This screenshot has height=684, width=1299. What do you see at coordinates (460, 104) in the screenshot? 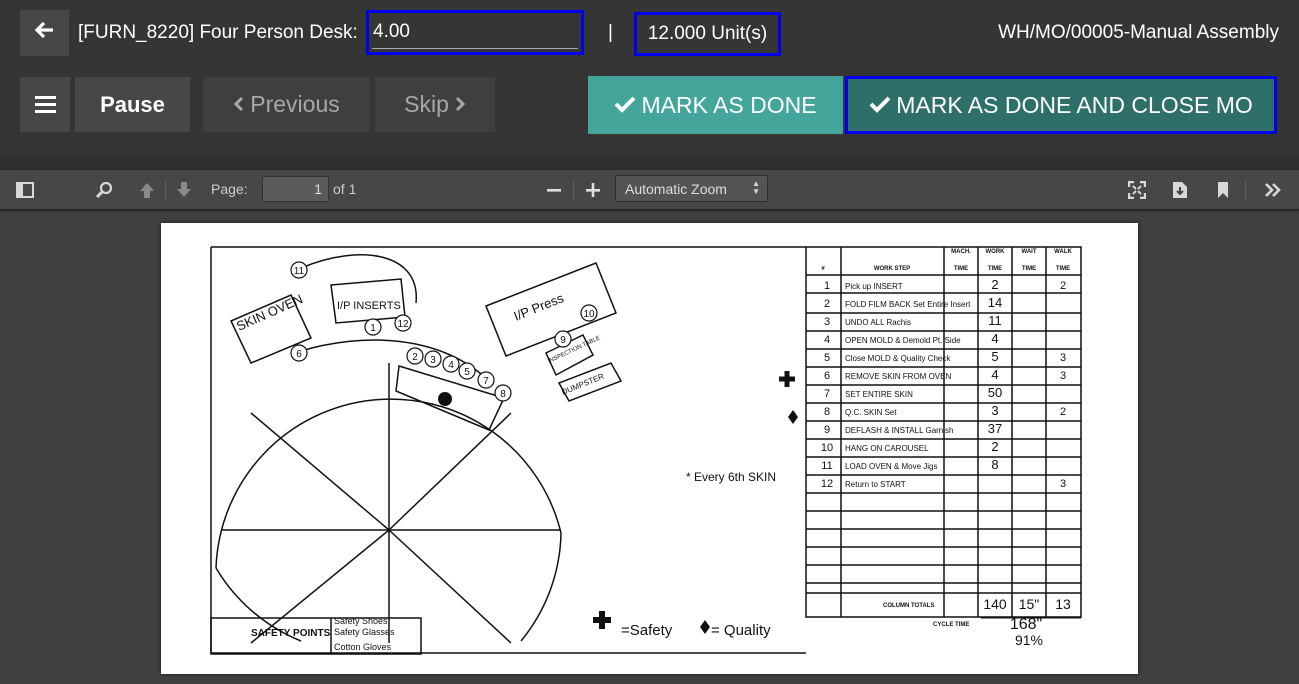
I see `chevron-right-icon` at bounding box center [460, 104].